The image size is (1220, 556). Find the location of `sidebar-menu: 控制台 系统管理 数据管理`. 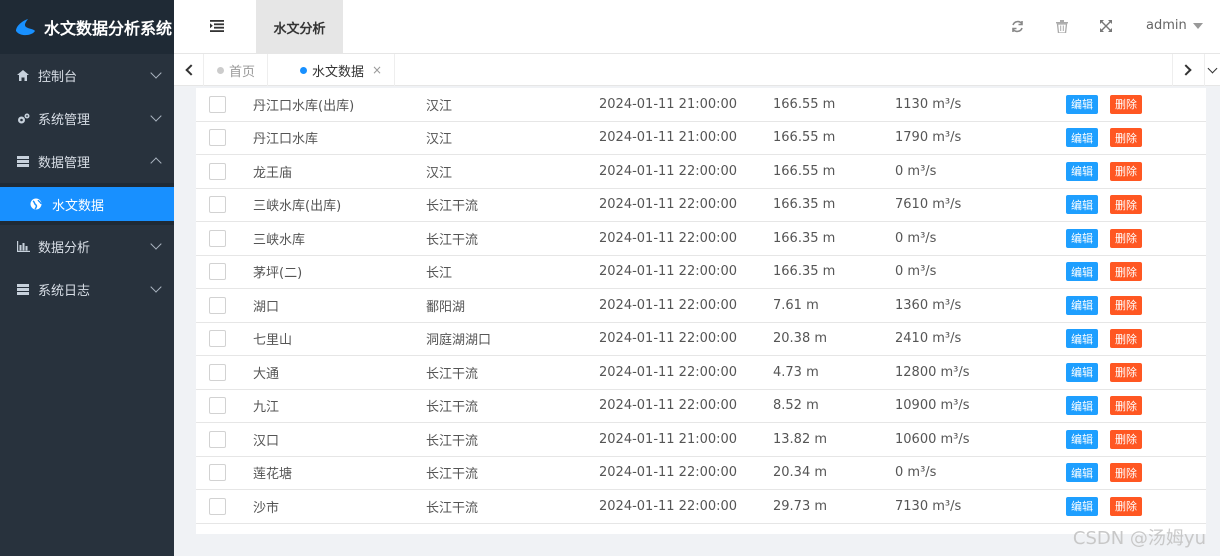

sidebar-menu: 控制台 系统管理 数据管理 is located at coordinates (87, 118).